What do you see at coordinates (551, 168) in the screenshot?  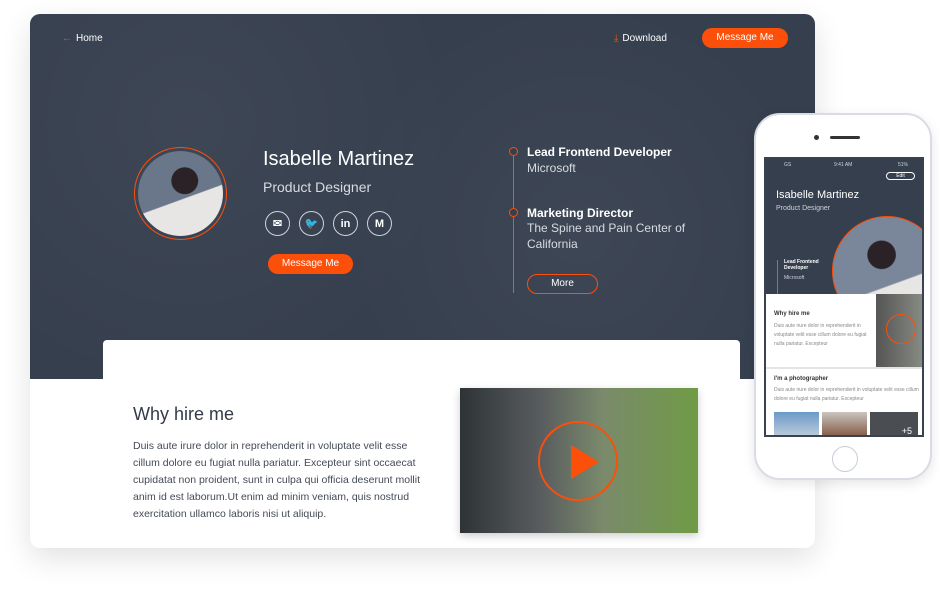 I see `job-company: Microsoft` at bounding box center [551, 168].